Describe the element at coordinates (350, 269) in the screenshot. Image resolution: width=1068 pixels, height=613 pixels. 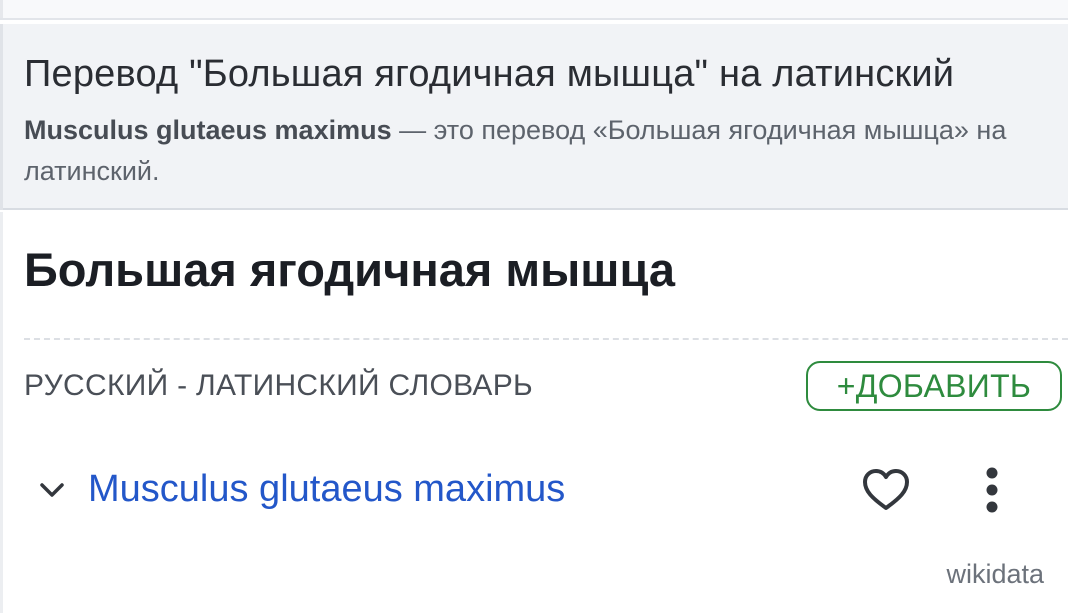
I see `headword: Большая ягодичная мышца` at that location.